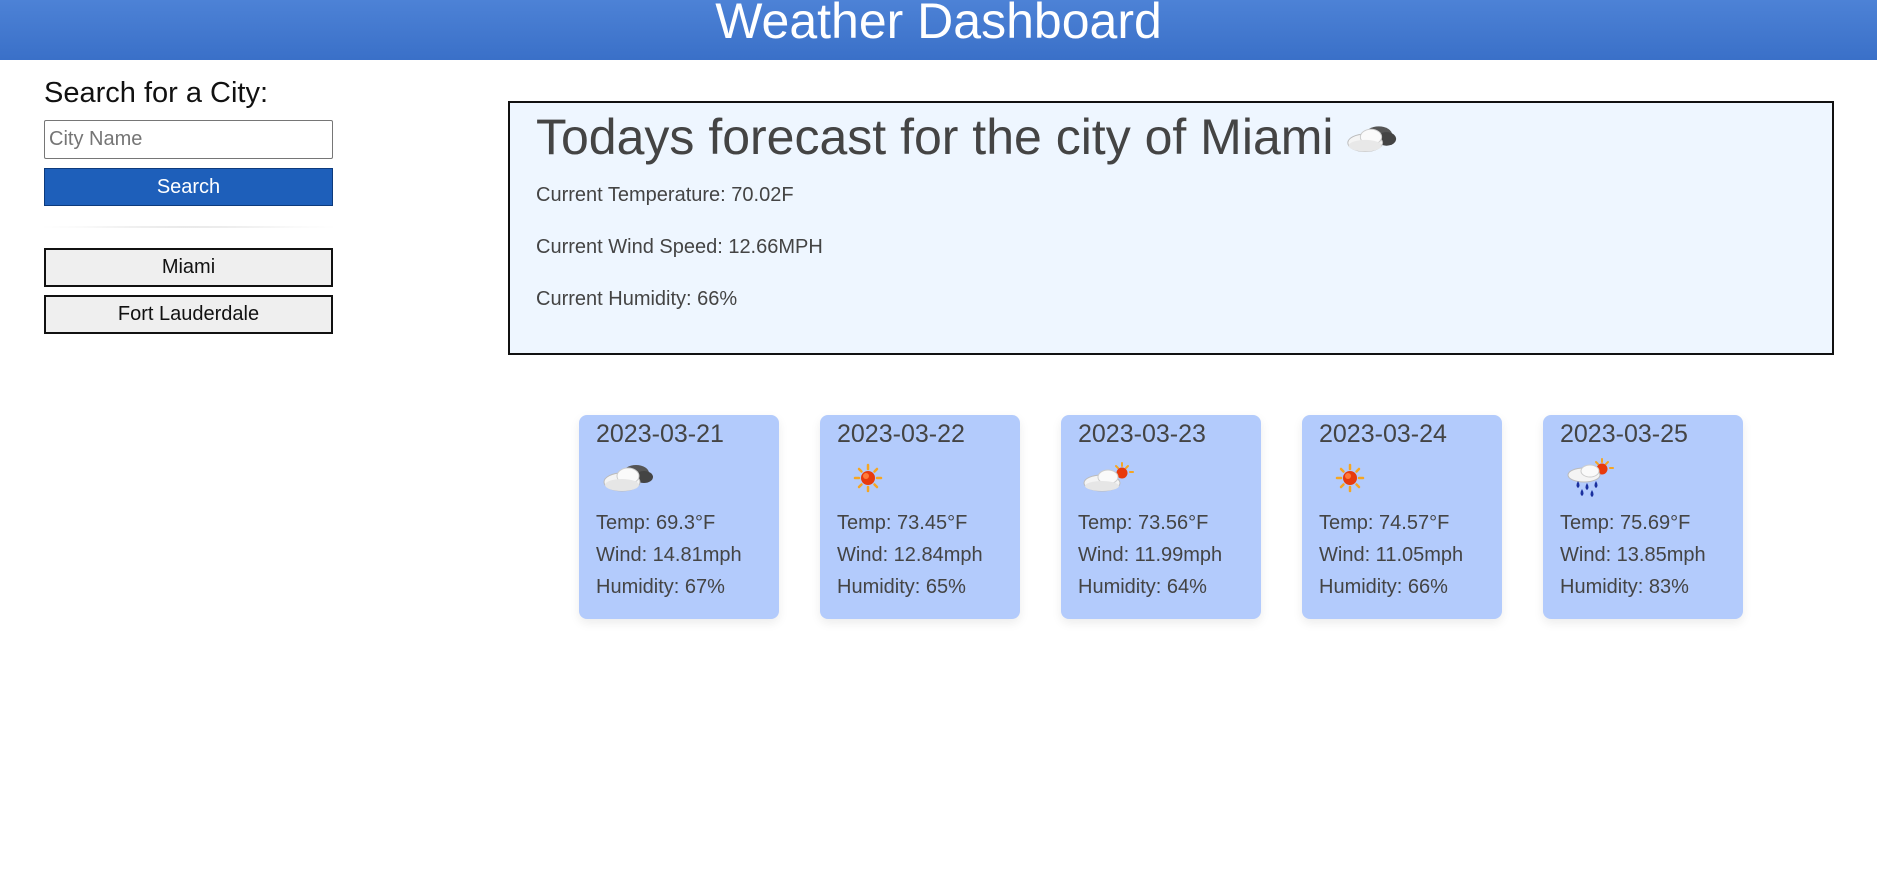 The width and height of the screenshot is (1877, 876). Describe the element at coordinates (1590, 477) in the screenshot. I see `rain-sun-icon` at that location.